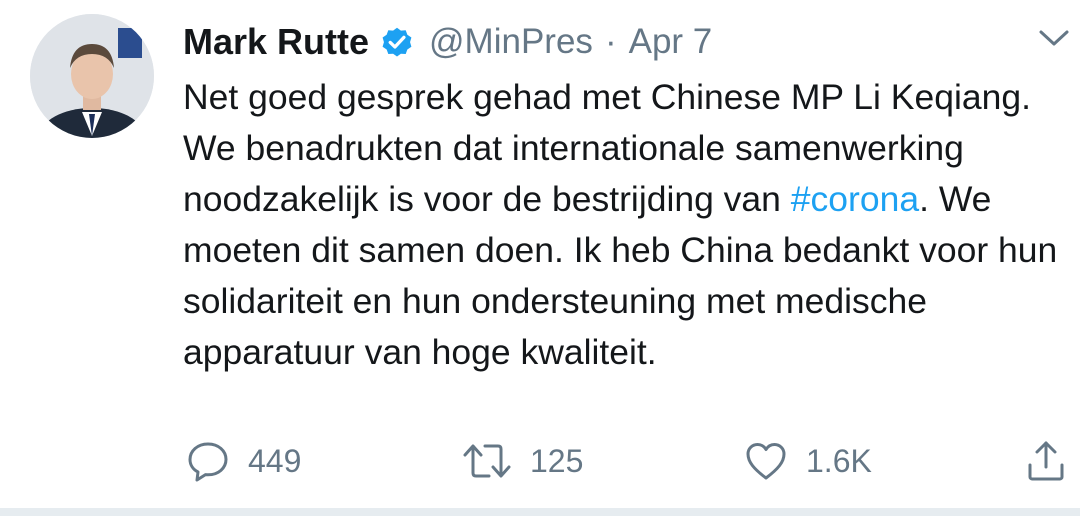  I want to click on tweet-header: Mark Rutte @MinPres · Apr 7, so click(447, 42).